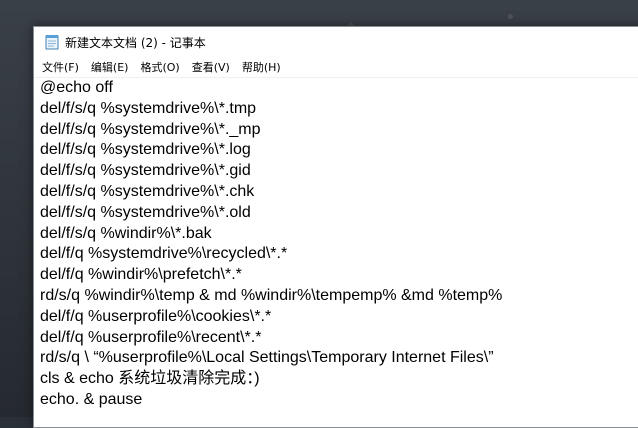  What do you see at coordinates (261, 67) in the screenshot?
I see `menu-help: 帮助(H)` at bounding box center [261, 67].